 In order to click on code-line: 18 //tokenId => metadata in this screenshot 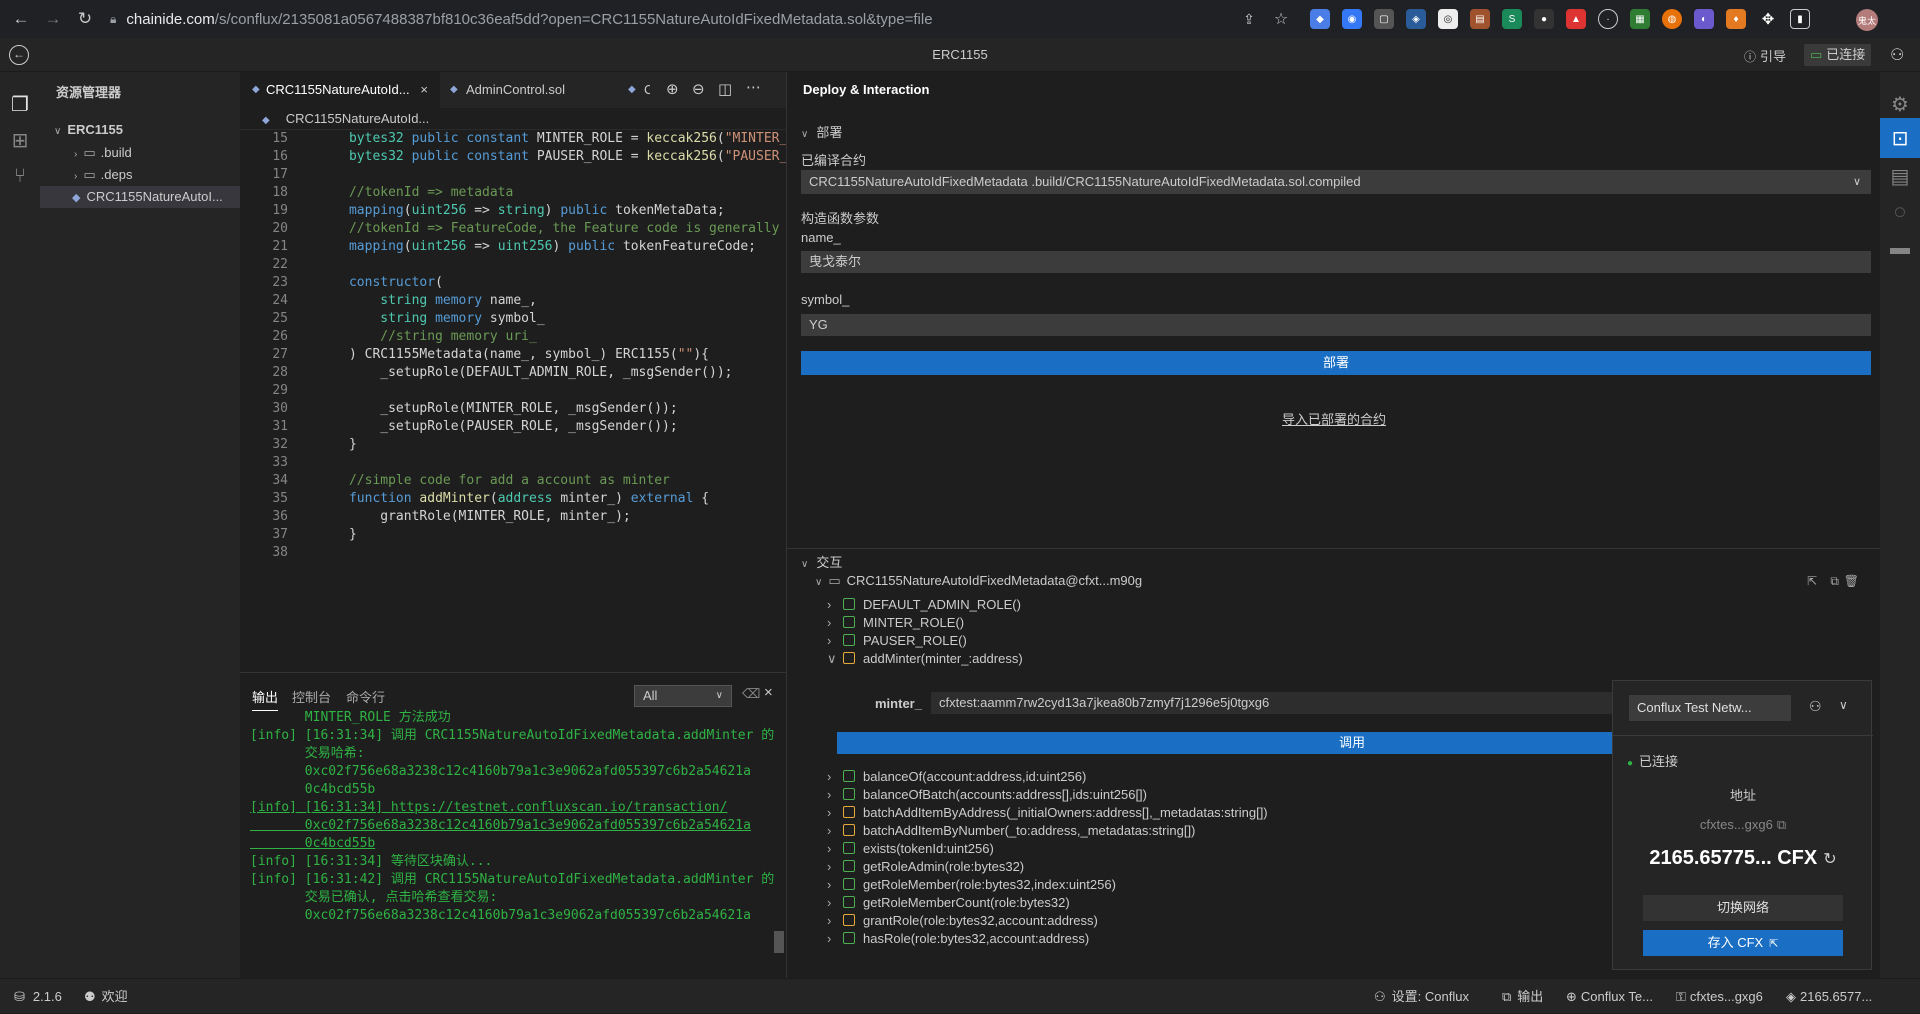, I will do `click(513, 193)`.